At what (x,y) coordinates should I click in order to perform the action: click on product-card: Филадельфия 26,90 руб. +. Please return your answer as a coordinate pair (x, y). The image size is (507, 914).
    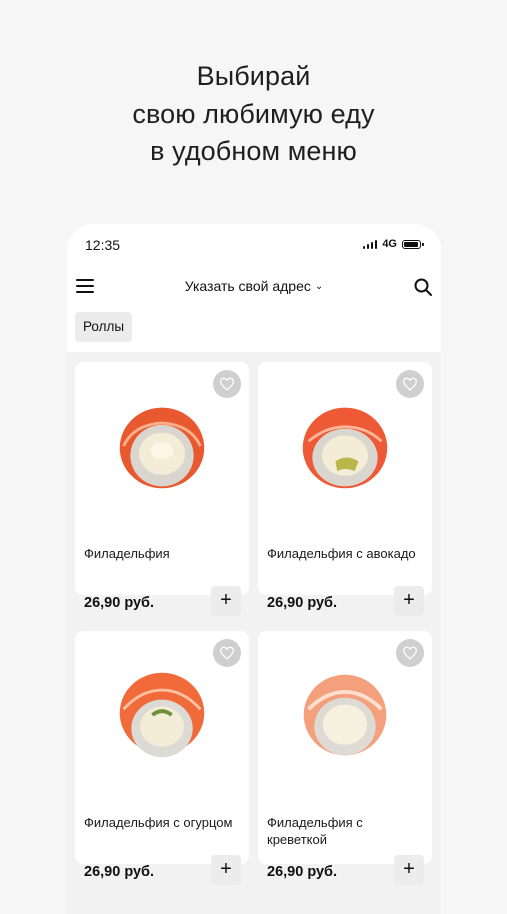
    Looking at the image, I should click on (162, 489).